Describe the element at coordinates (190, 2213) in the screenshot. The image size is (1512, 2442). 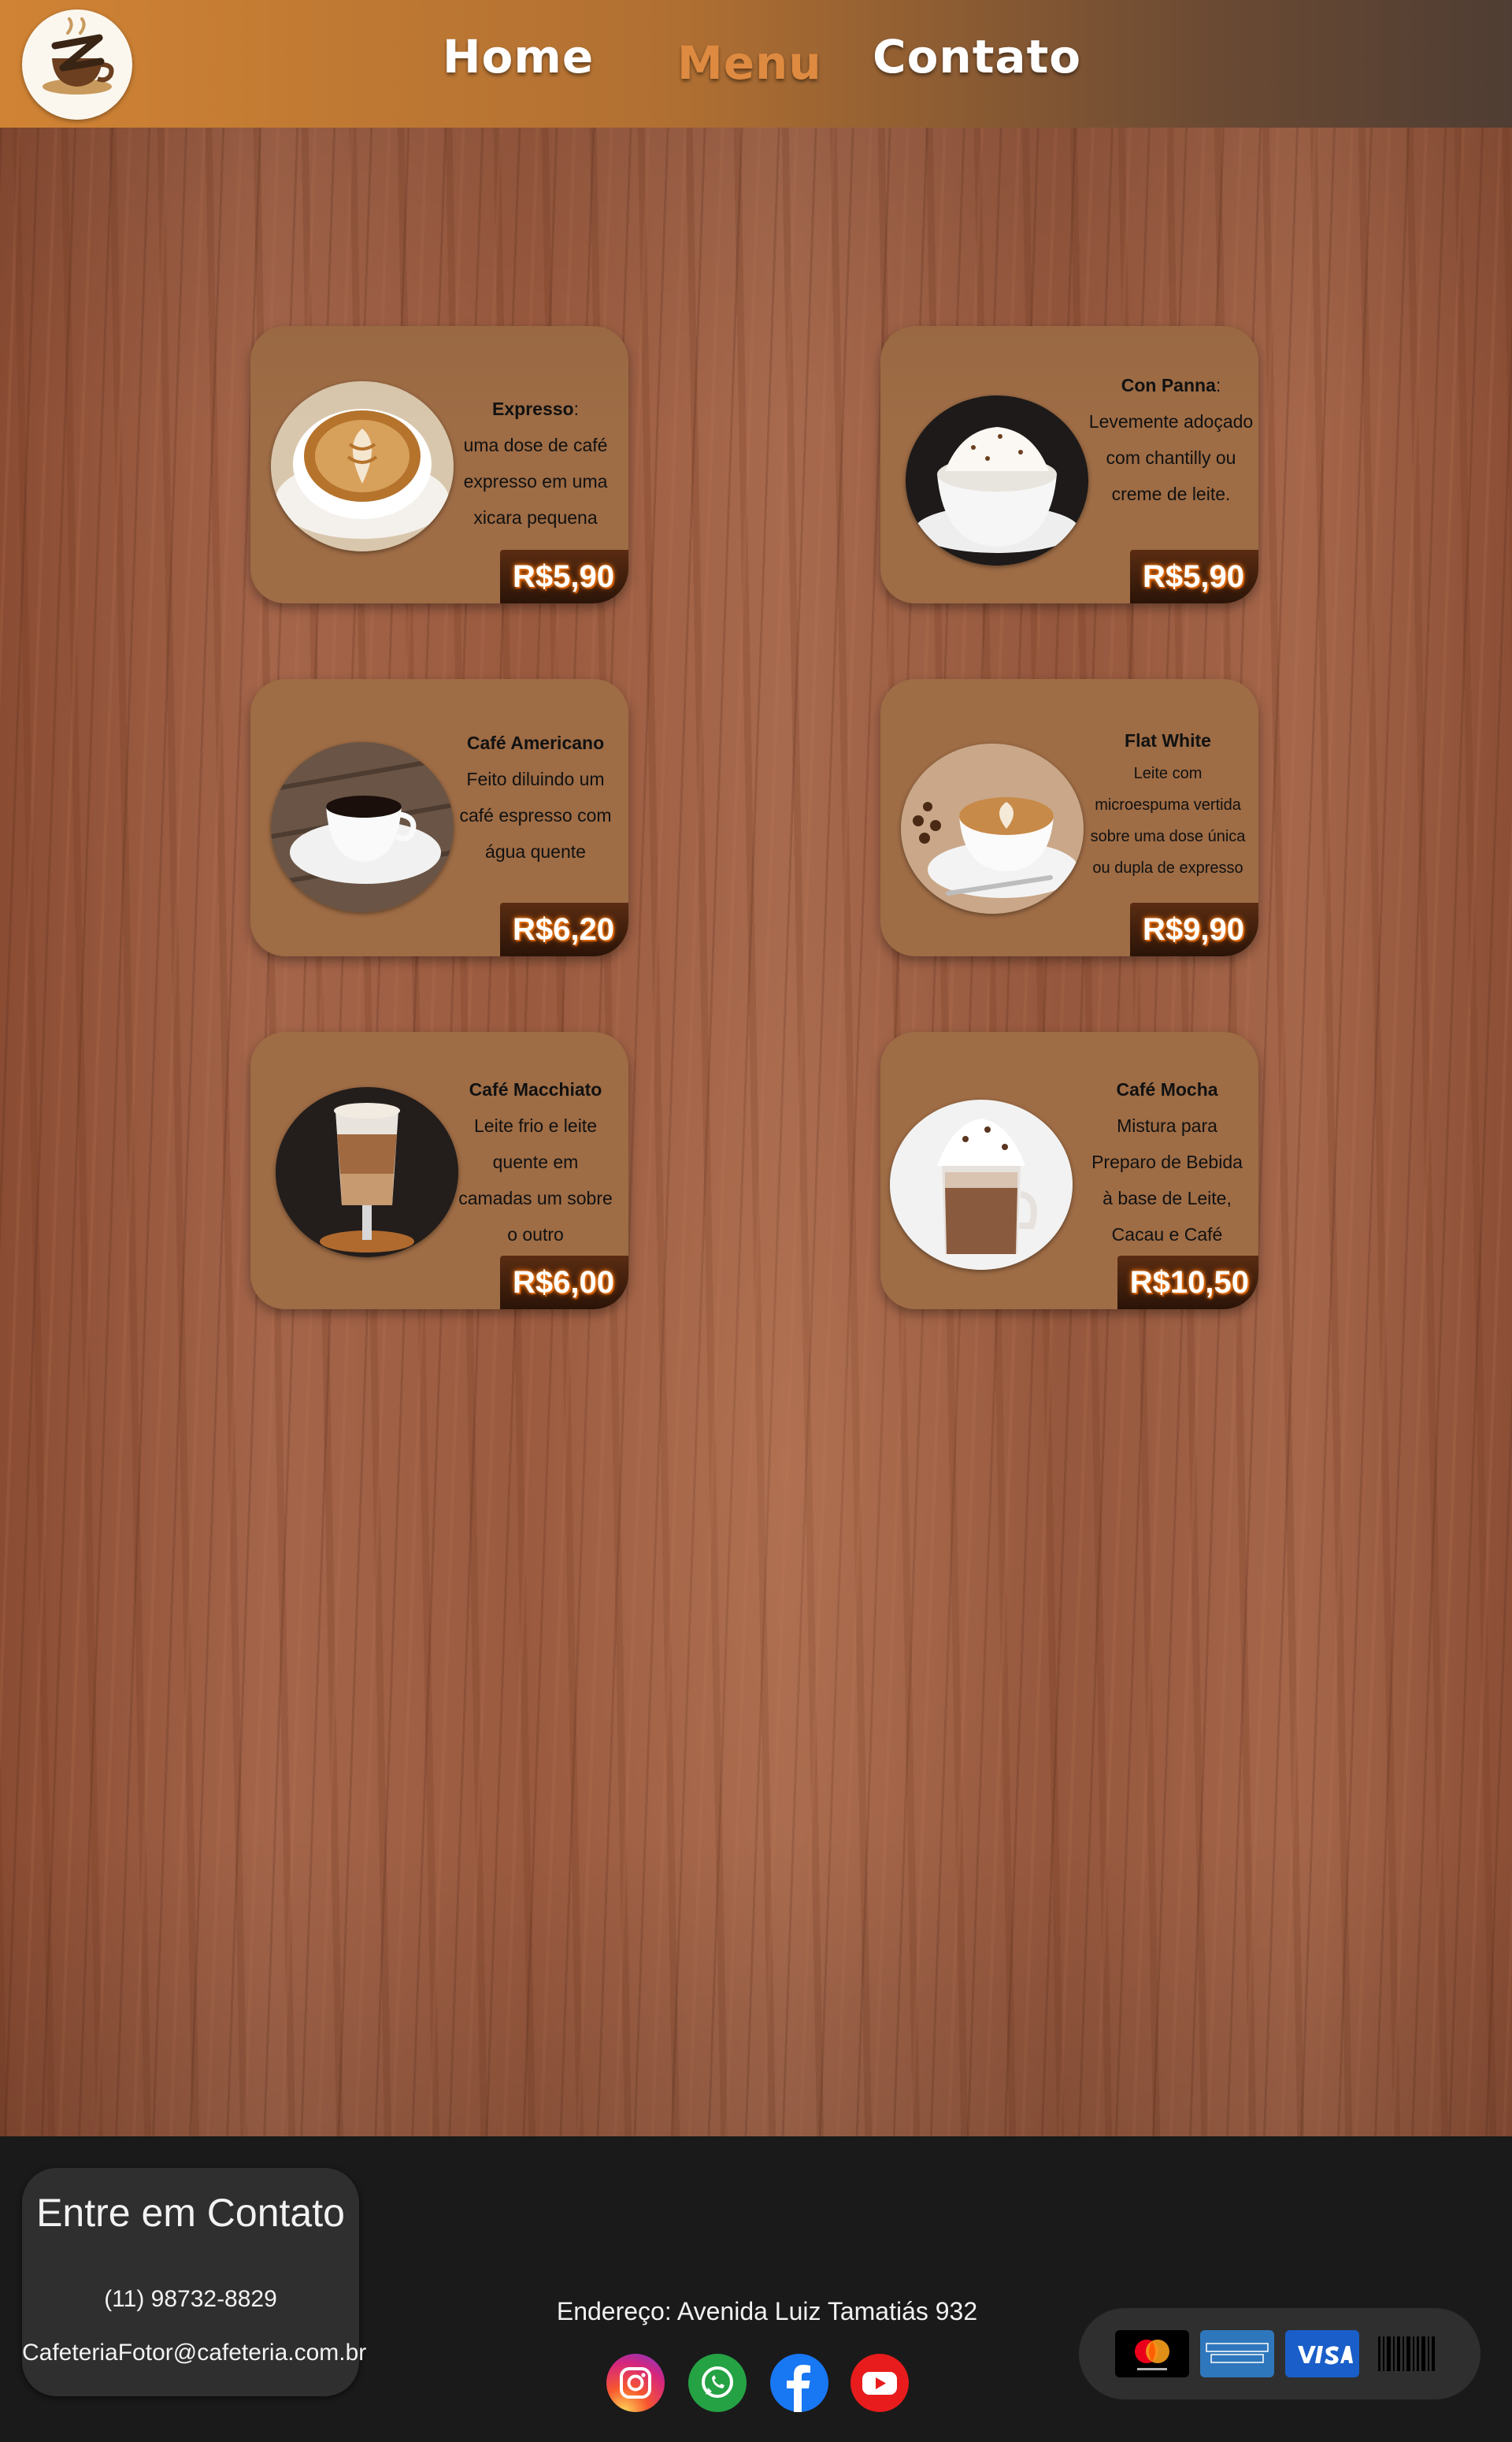
I see `contact-title: Entre em Contato` at that location.